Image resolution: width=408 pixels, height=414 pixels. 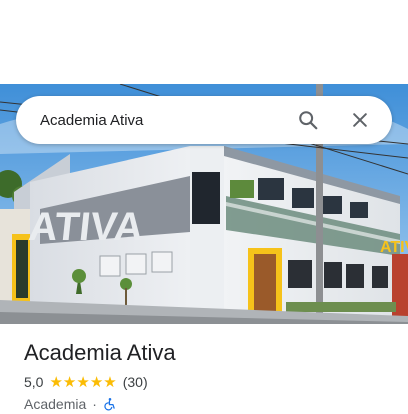 I want to click on rating-stars: ★ ★ ★ ★ ★, so click(x=82, y=382).